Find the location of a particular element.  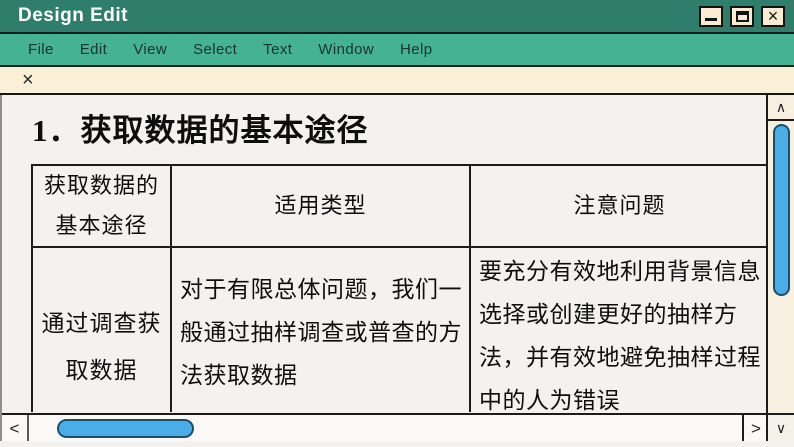

chevron-down-icon: ∨ is located at coordinates (781, 428).